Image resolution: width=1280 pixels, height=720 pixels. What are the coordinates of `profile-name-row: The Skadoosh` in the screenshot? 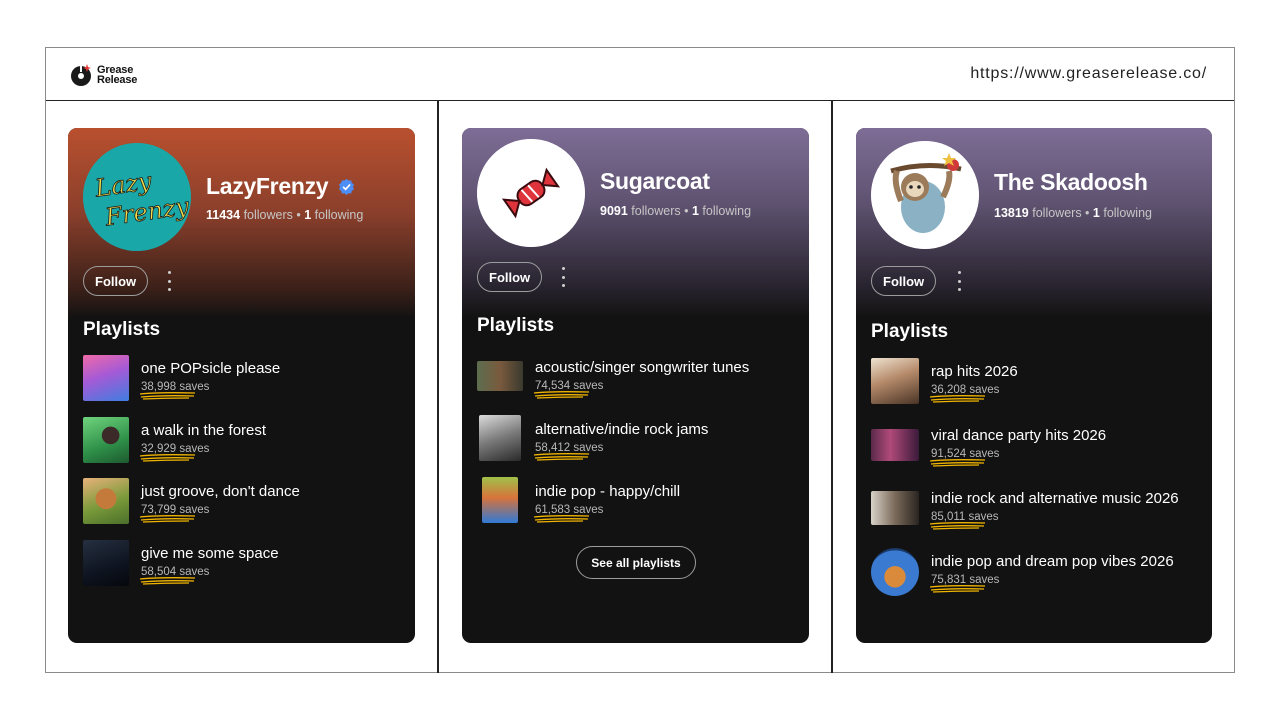 It's located at (1071, 182).